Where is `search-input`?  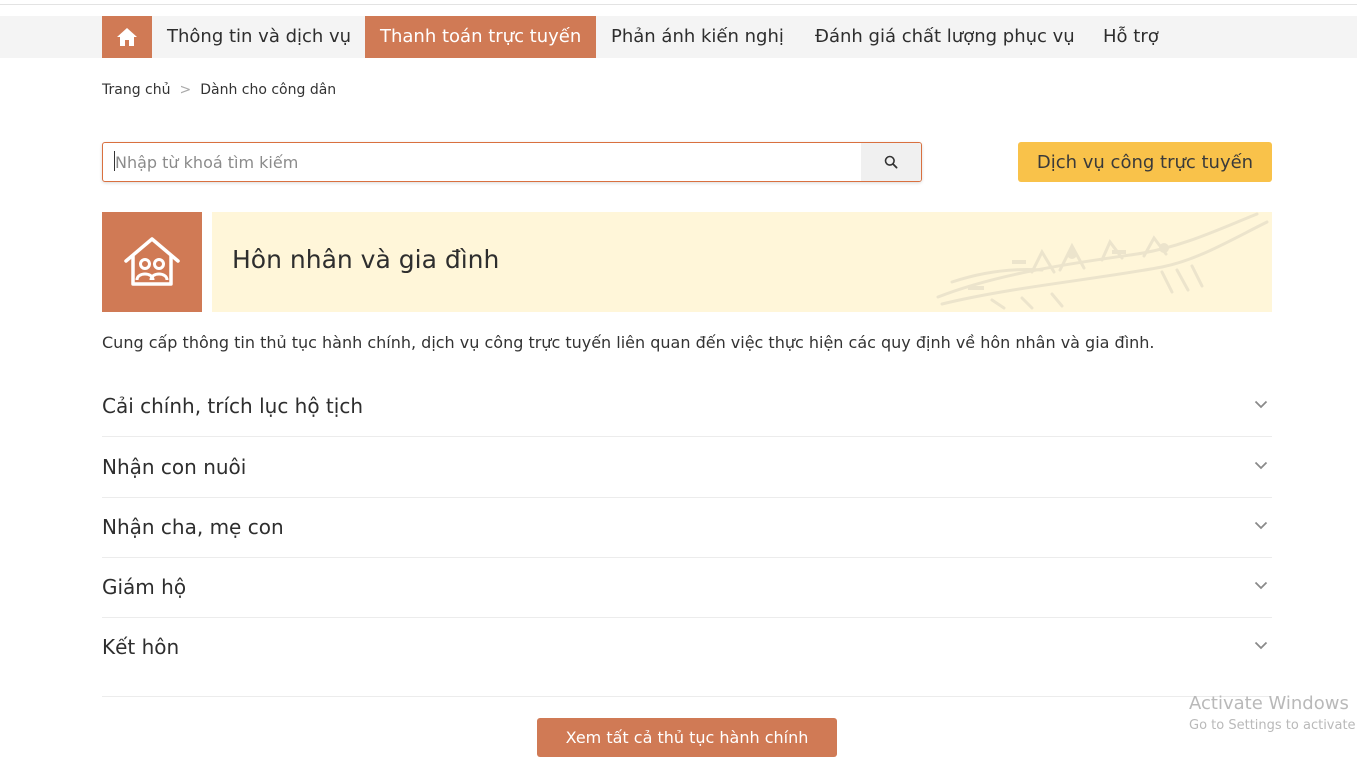
search-input is located at coordinates (482, 162).